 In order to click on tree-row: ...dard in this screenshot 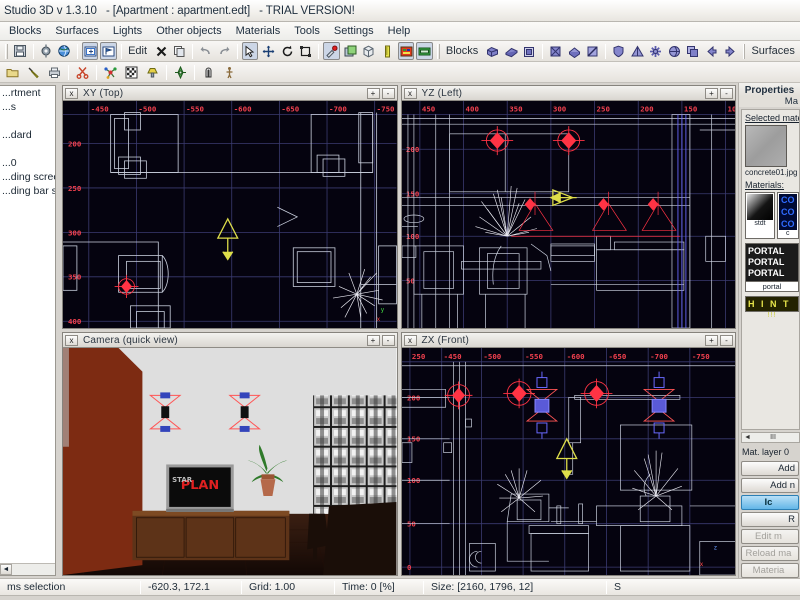, I will do `click(27, 135)`.